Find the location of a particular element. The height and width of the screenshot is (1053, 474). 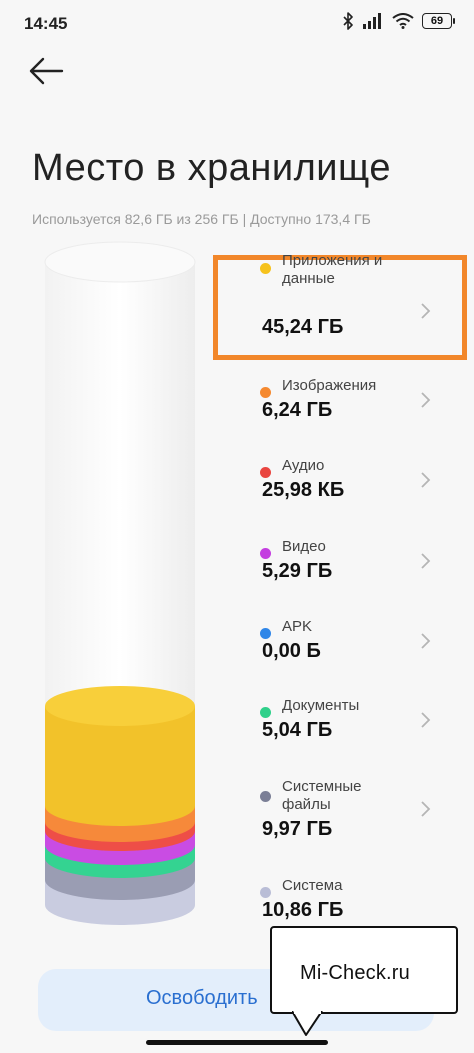

system-dot-icon is located at coordinates (265, 892).